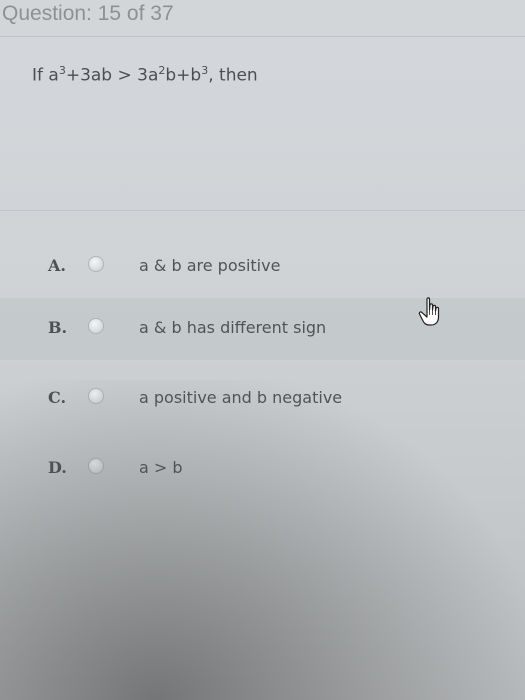 The height and width of the screenshot is (700, 525). What do you see at coordinates (57, 397) in the screenshot?
I see `option-letter: C.` at bounding box center [57, 397].